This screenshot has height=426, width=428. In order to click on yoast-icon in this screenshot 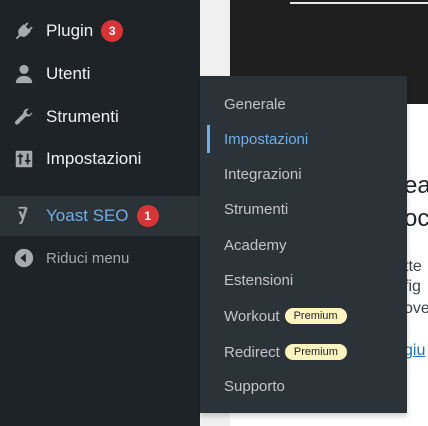, I will do `click(24, 216)`.